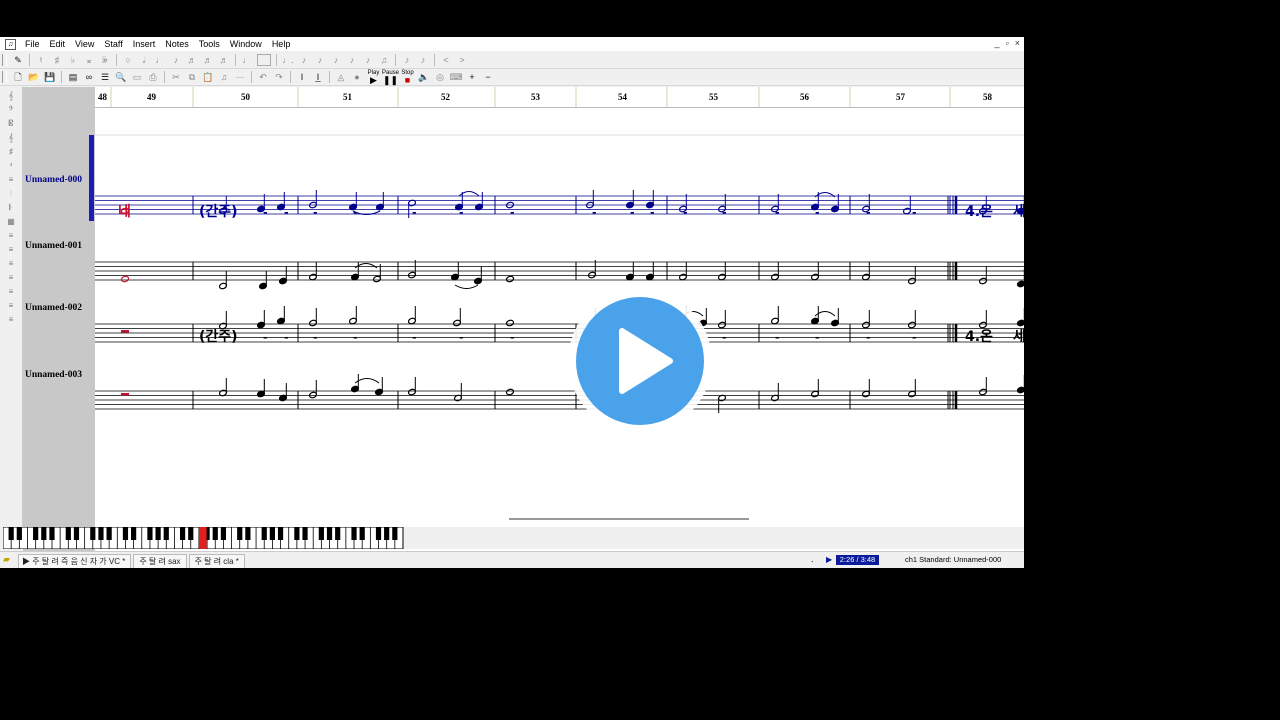  Describe the element at coordinates (264, 60) in the screenshot. I see `rest-box-icon` at that location.